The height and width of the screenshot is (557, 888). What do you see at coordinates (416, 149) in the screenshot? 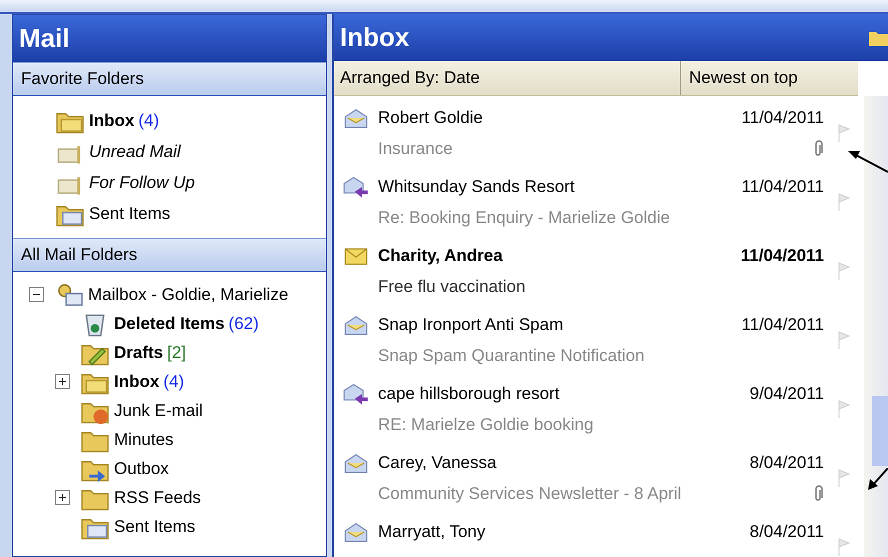
I see `message-subject: Insurance` at bounding box center [416, 149].